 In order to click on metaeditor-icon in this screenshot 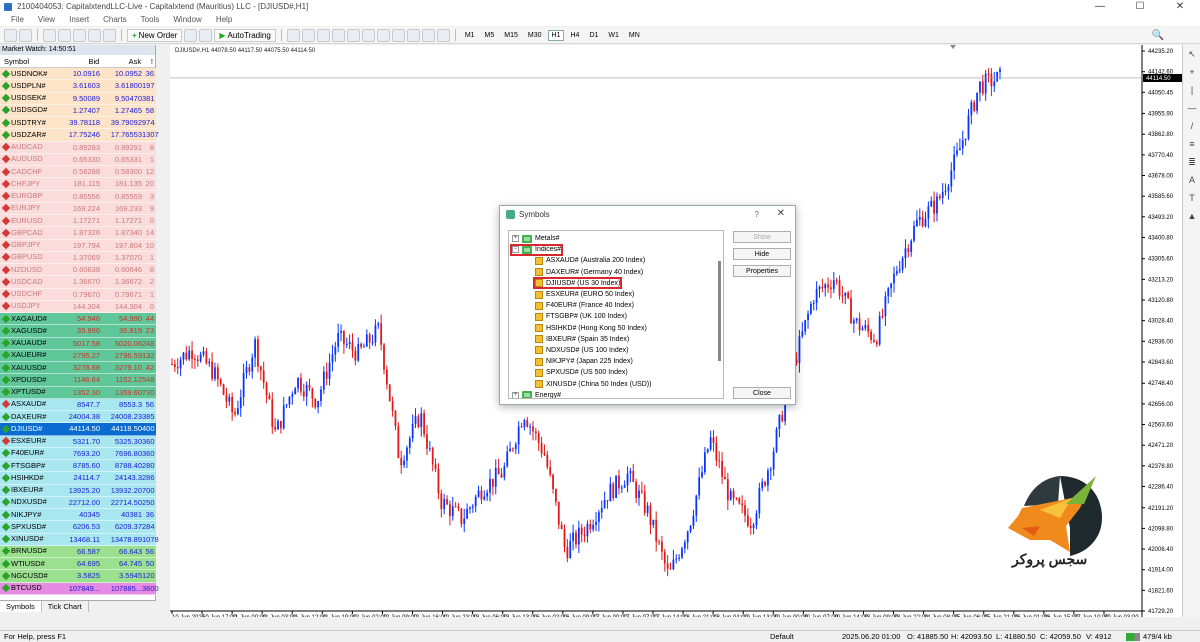, I will do `click(191, 35)`.